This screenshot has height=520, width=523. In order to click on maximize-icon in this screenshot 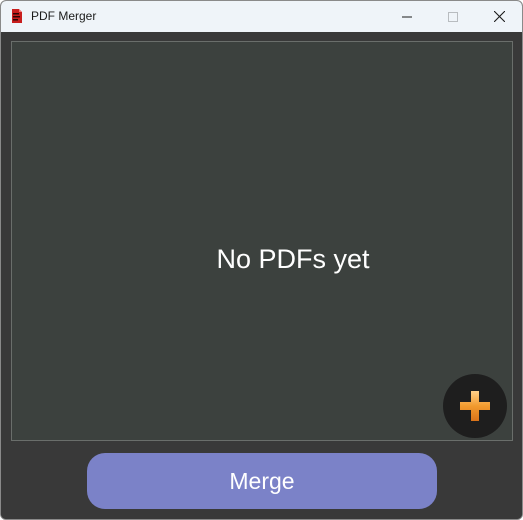, I will do `click(453, 16)`.